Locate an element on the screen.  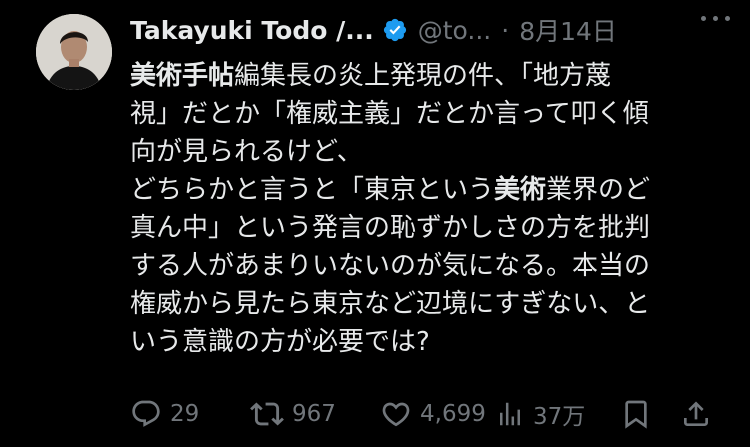
tweet-actions: 29 967 4,699 37万 is located at coordinates (425, 414).